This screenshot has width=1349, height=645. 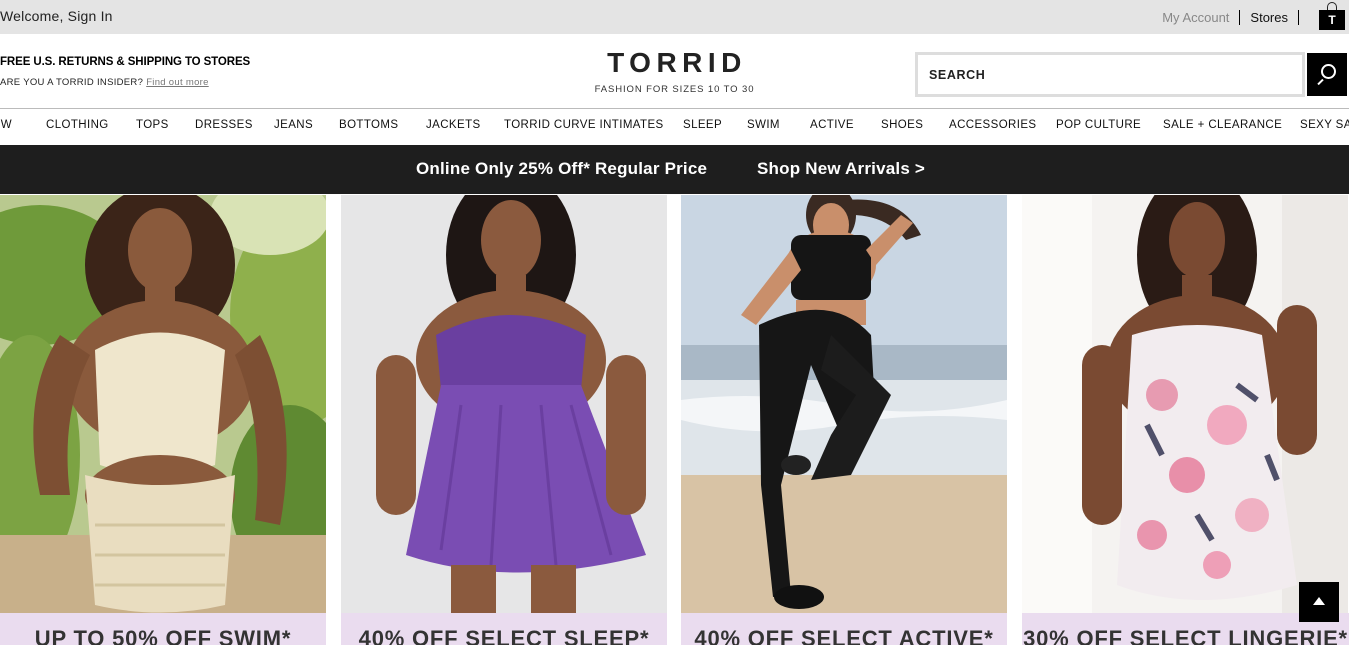 What do you see at coordinates (702, 125) in the screenshot?
I see `nav-item-sleep: SLEEP` at bounding box center [702, 125].